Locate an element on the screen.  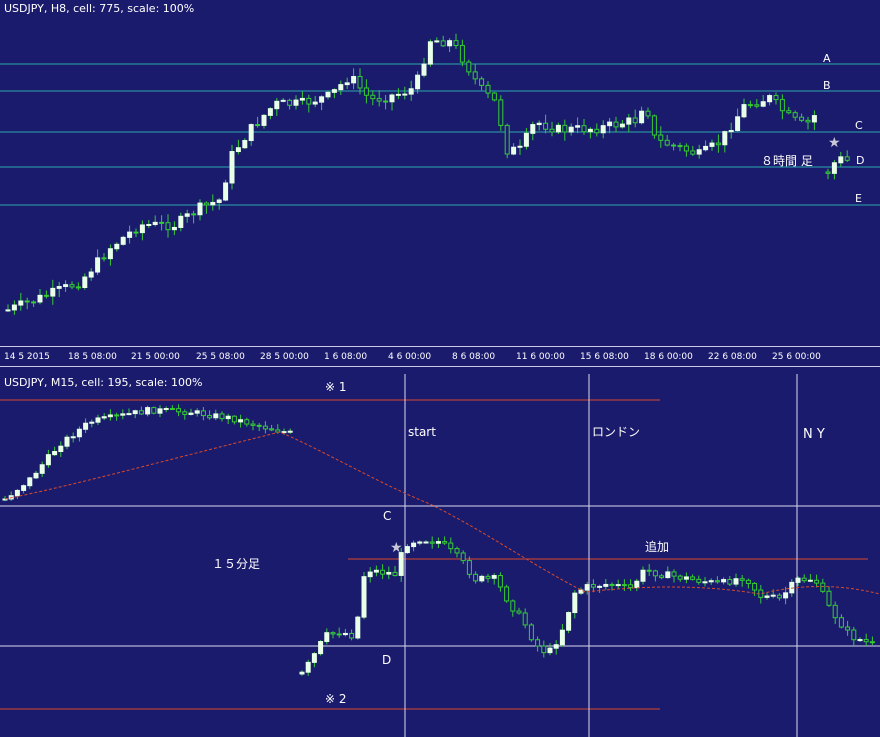
time-tick: 22 6 08:00 is located at coordinates (732, 357).